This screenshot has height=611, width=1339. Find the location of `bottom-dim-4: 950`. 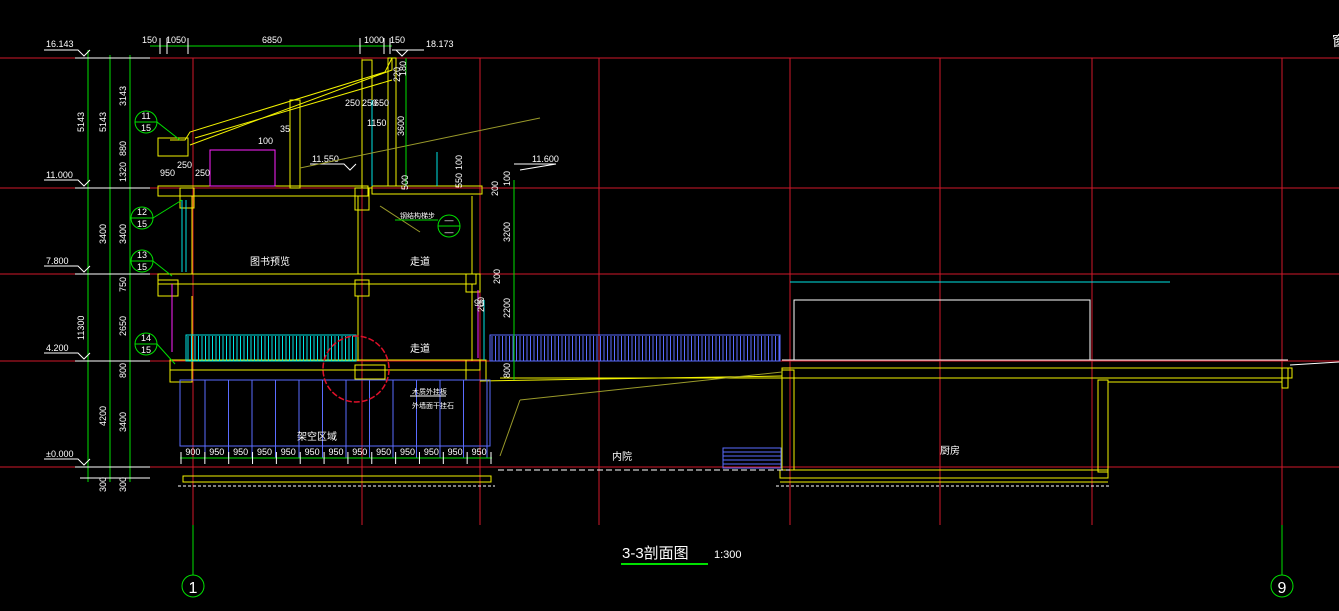

bottom-dim-4: 950 is located at coordinates (288, 452).